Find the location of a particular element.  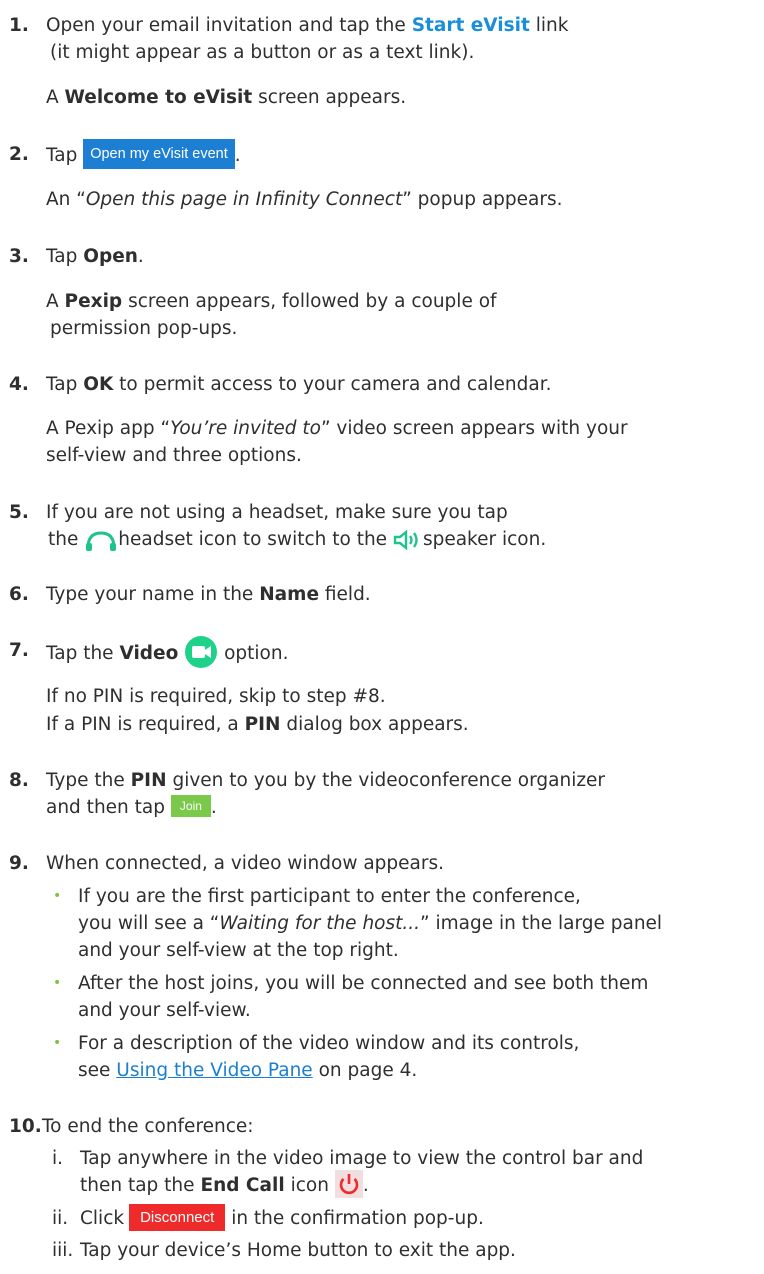

step-number: 4. is located at coordinates (19, 384).